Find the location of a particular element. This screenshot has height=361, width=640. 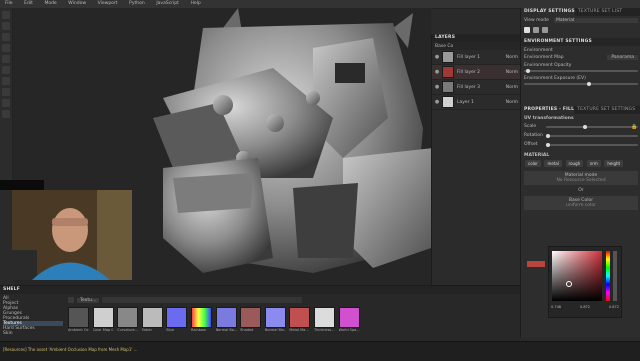

color-picker: 0.748 0.872 0.872 is located at coordinates (585, 282).